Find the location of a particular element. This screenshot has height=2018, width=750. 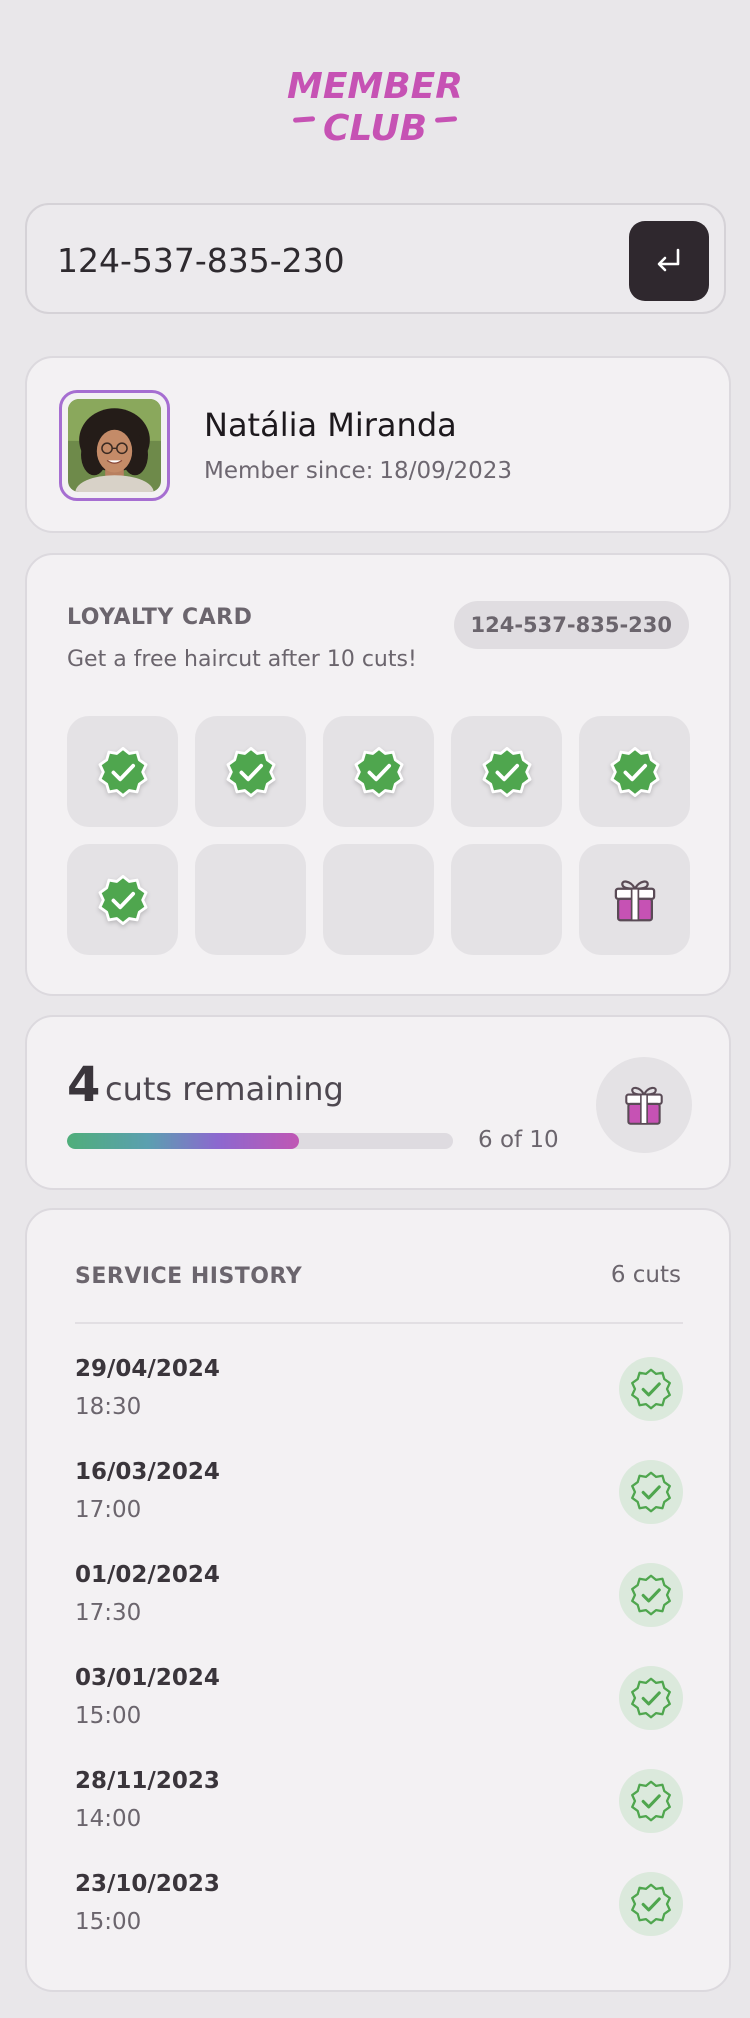

stamp-reward is located at coordinates (634, 899).